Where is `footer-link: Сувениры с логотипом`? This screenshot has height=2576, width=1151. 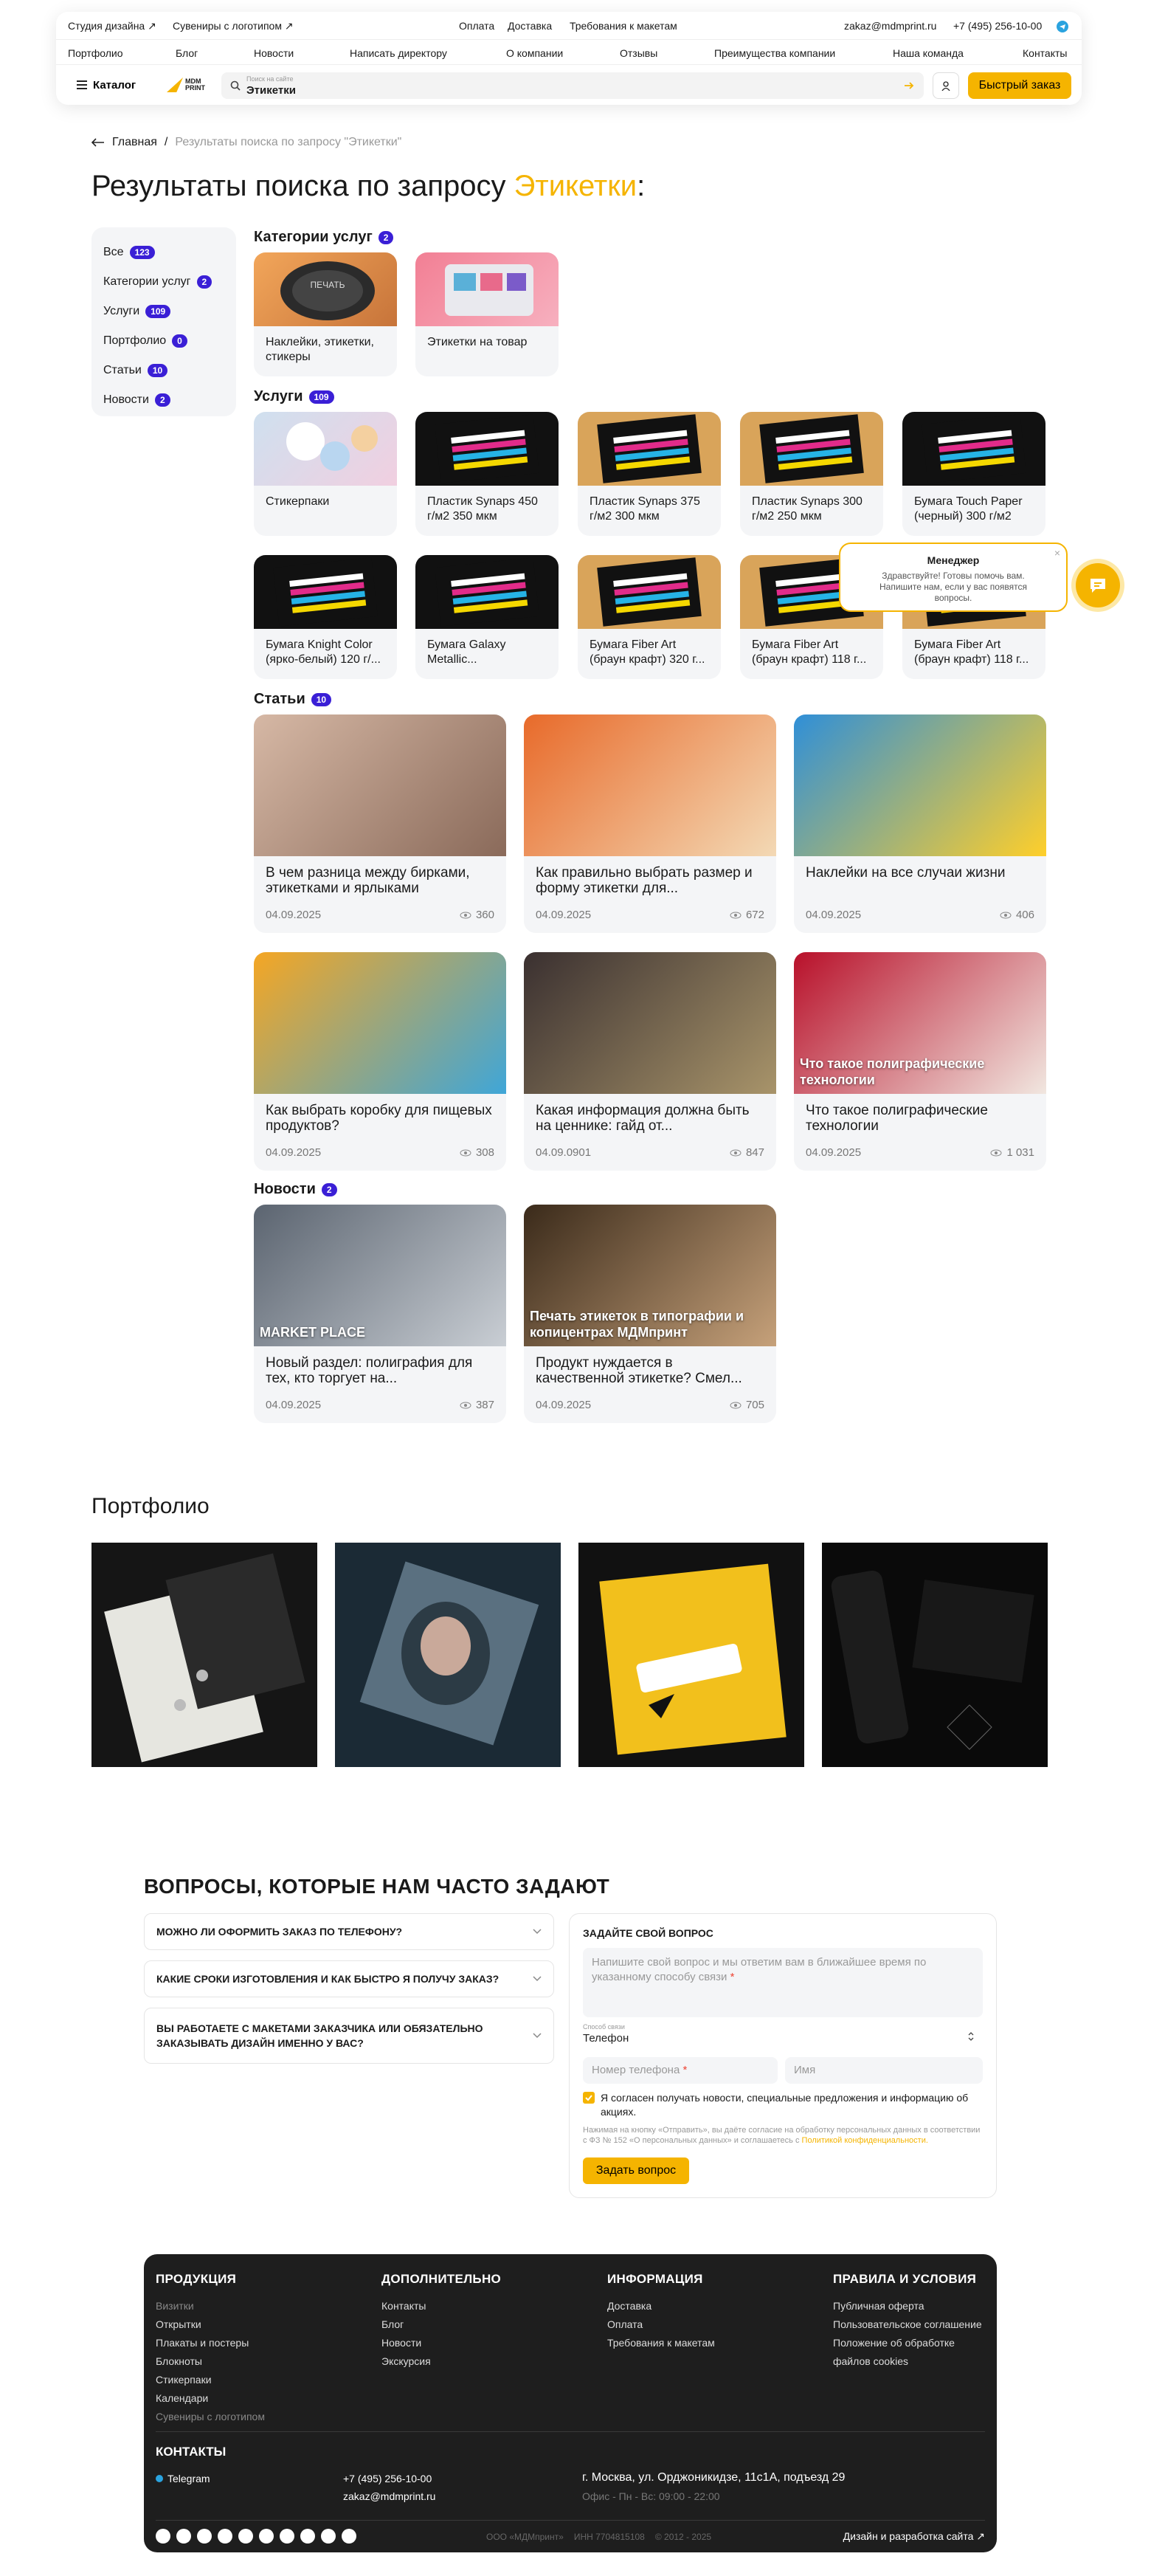 footer-link: Сувениры с логотипом is located at coordinates (233, 2417).